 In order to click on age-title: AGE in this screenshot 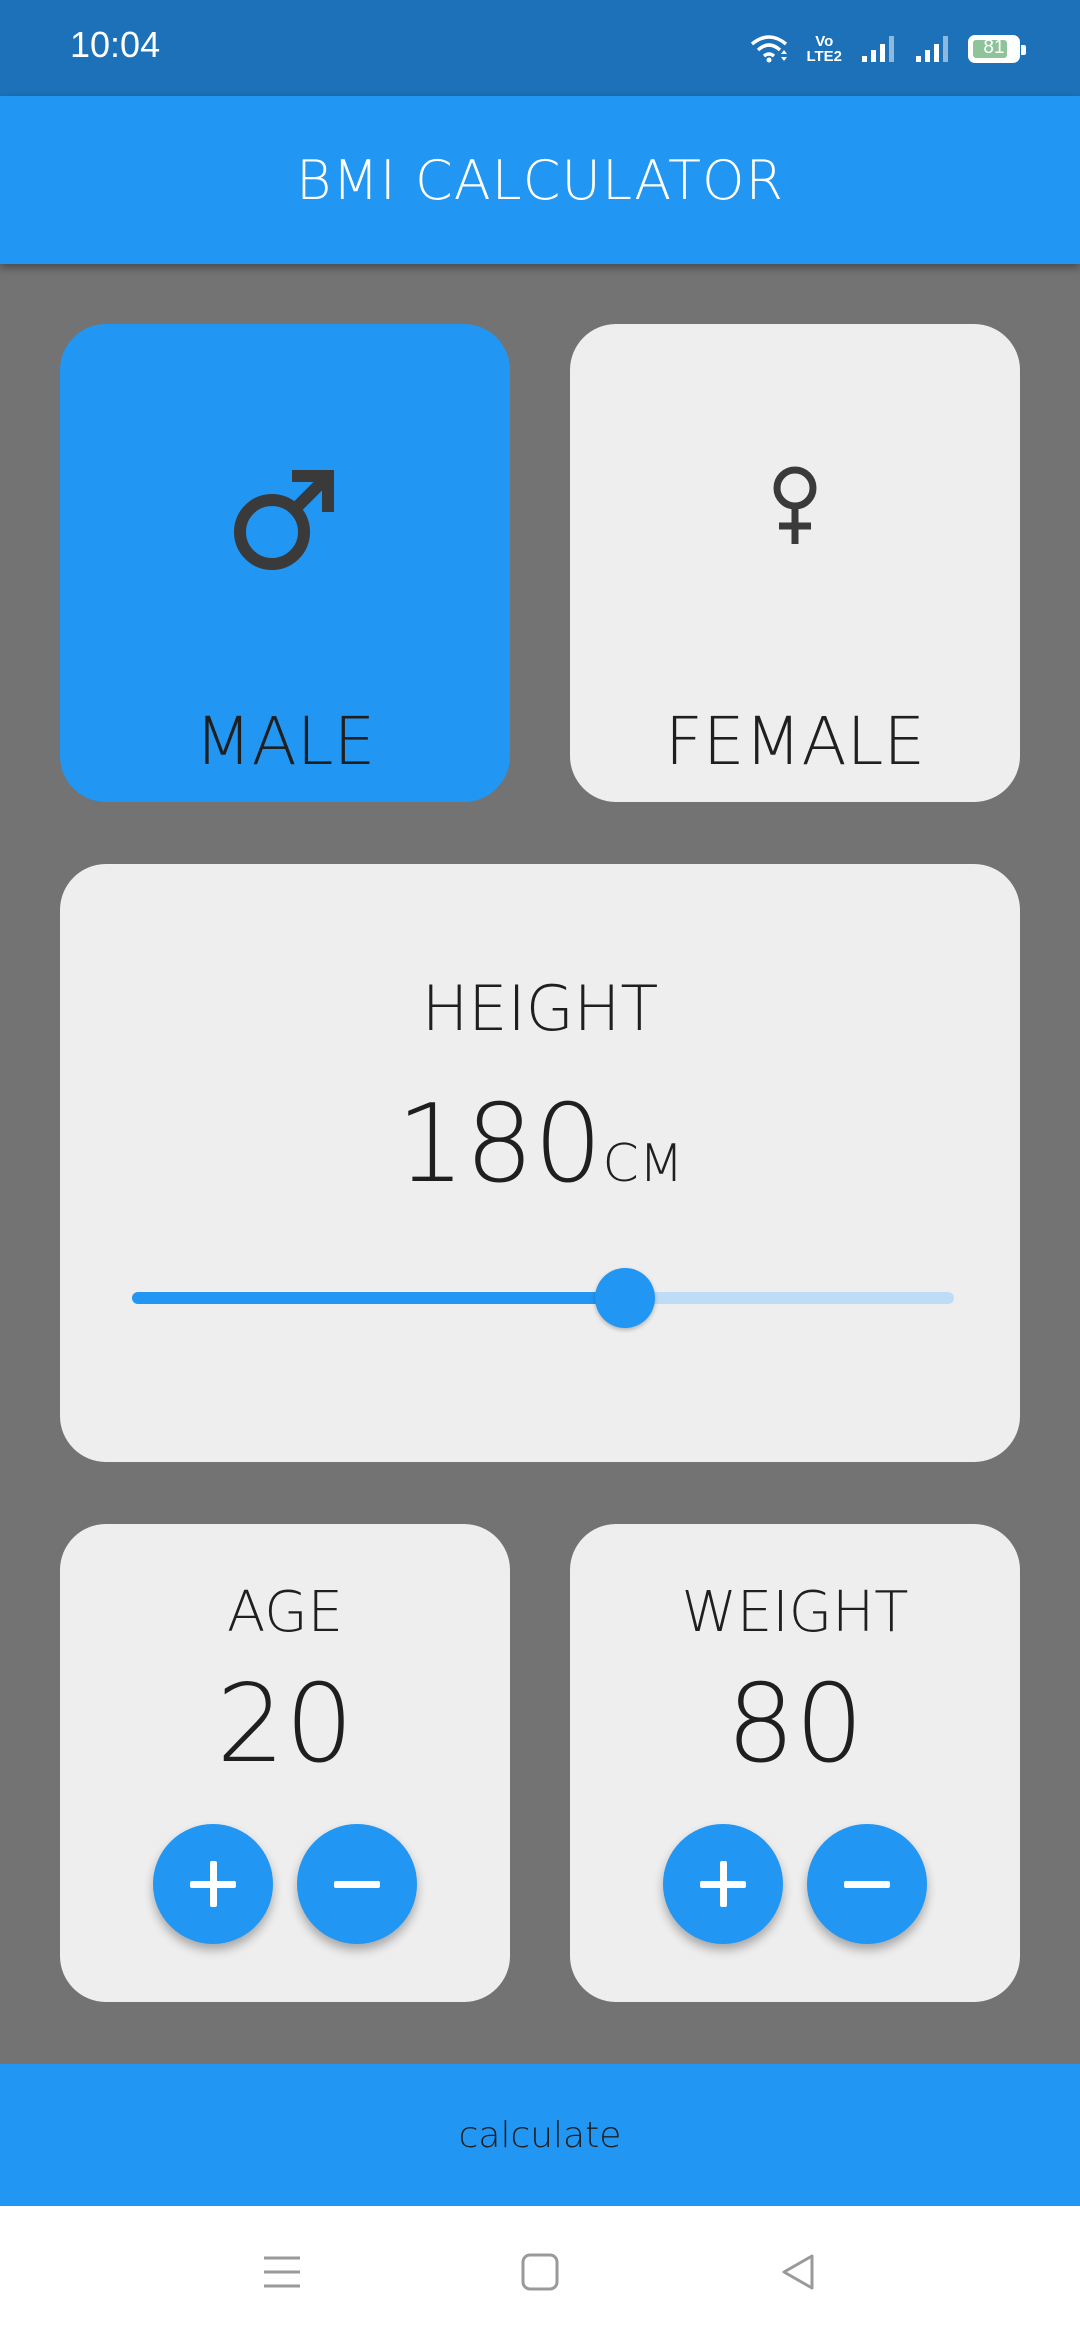, I will do `click(285, 1612)`.